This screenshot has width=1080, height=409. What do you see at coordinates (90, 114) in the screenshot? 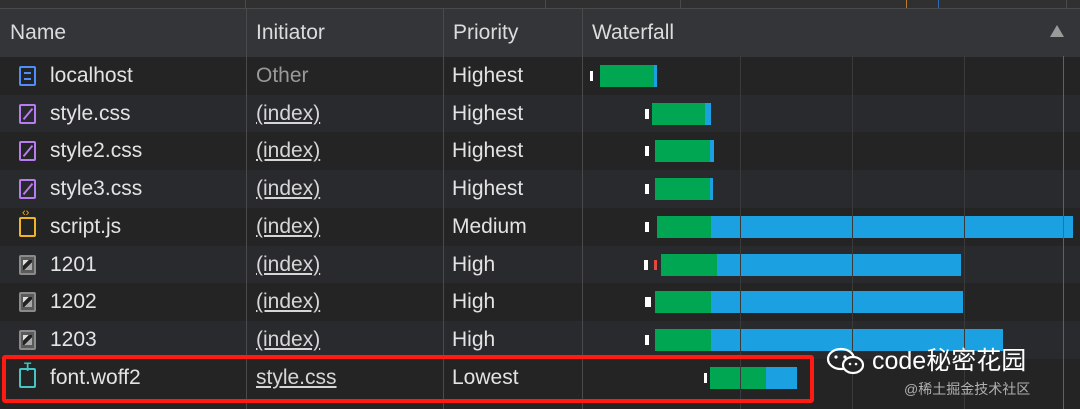
I see `request-name: style.css` at bounding box center [90, 114].